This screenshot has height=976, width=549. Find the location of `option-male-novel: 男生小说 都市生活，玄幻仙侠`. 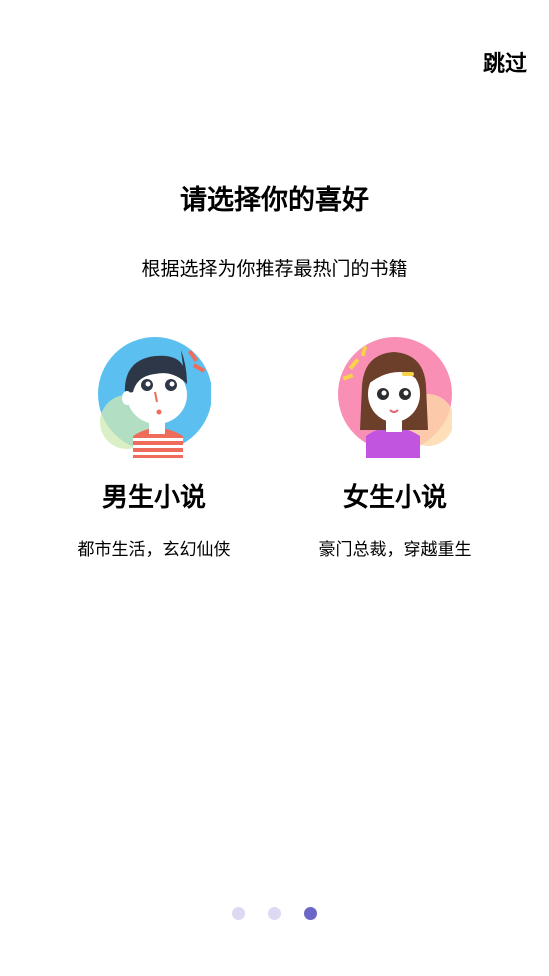

option-male-novel: 男生小说 都市生活，玄幻仙侠 is located at coordinates (154, 447).